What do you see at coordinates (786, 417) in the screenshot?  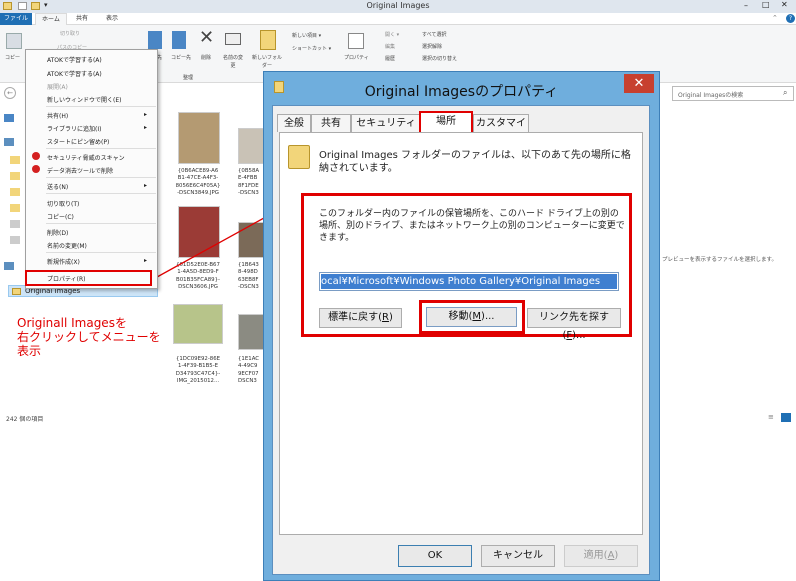 I see `thumbnail-view-icon` at bounding box center [786, 417].